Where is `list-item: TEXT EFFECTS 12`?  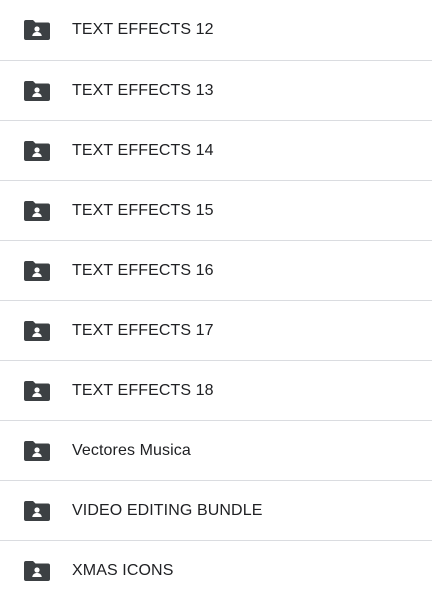
list-item: TEXT EFFECTS 12 is located at coordinates (216, 30).